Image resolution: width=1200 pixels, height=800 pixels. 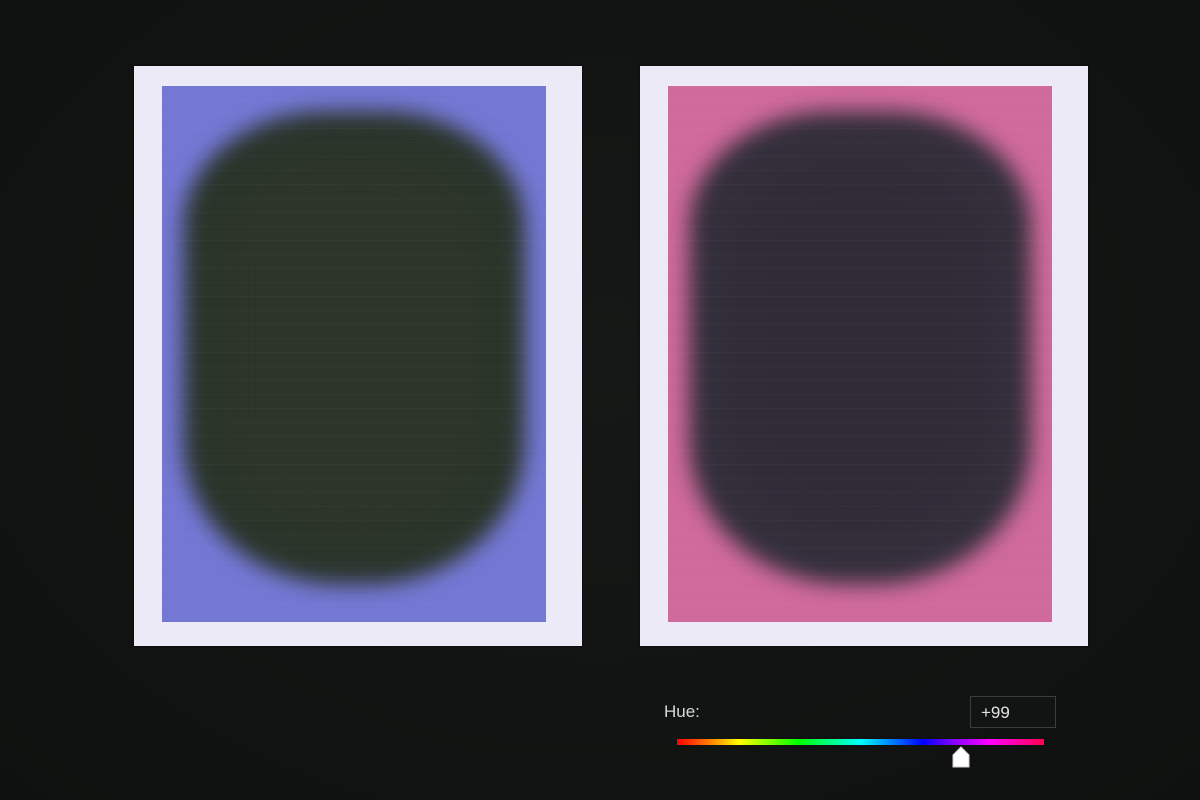 What do you see at coordinates (860, 742) in the screenshot?
I see `hue-slider-track` at bounding box center [860, 742].